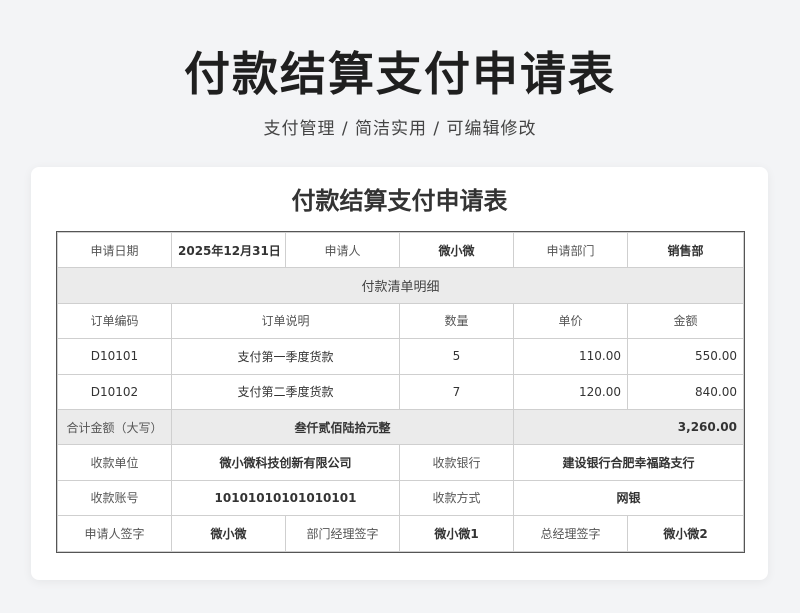 This screenshot has height=613, width=800. Describe the element at coordinates (285, 356) in the screenshot. I see `order-desc: 支付第一季度货款` at that location.